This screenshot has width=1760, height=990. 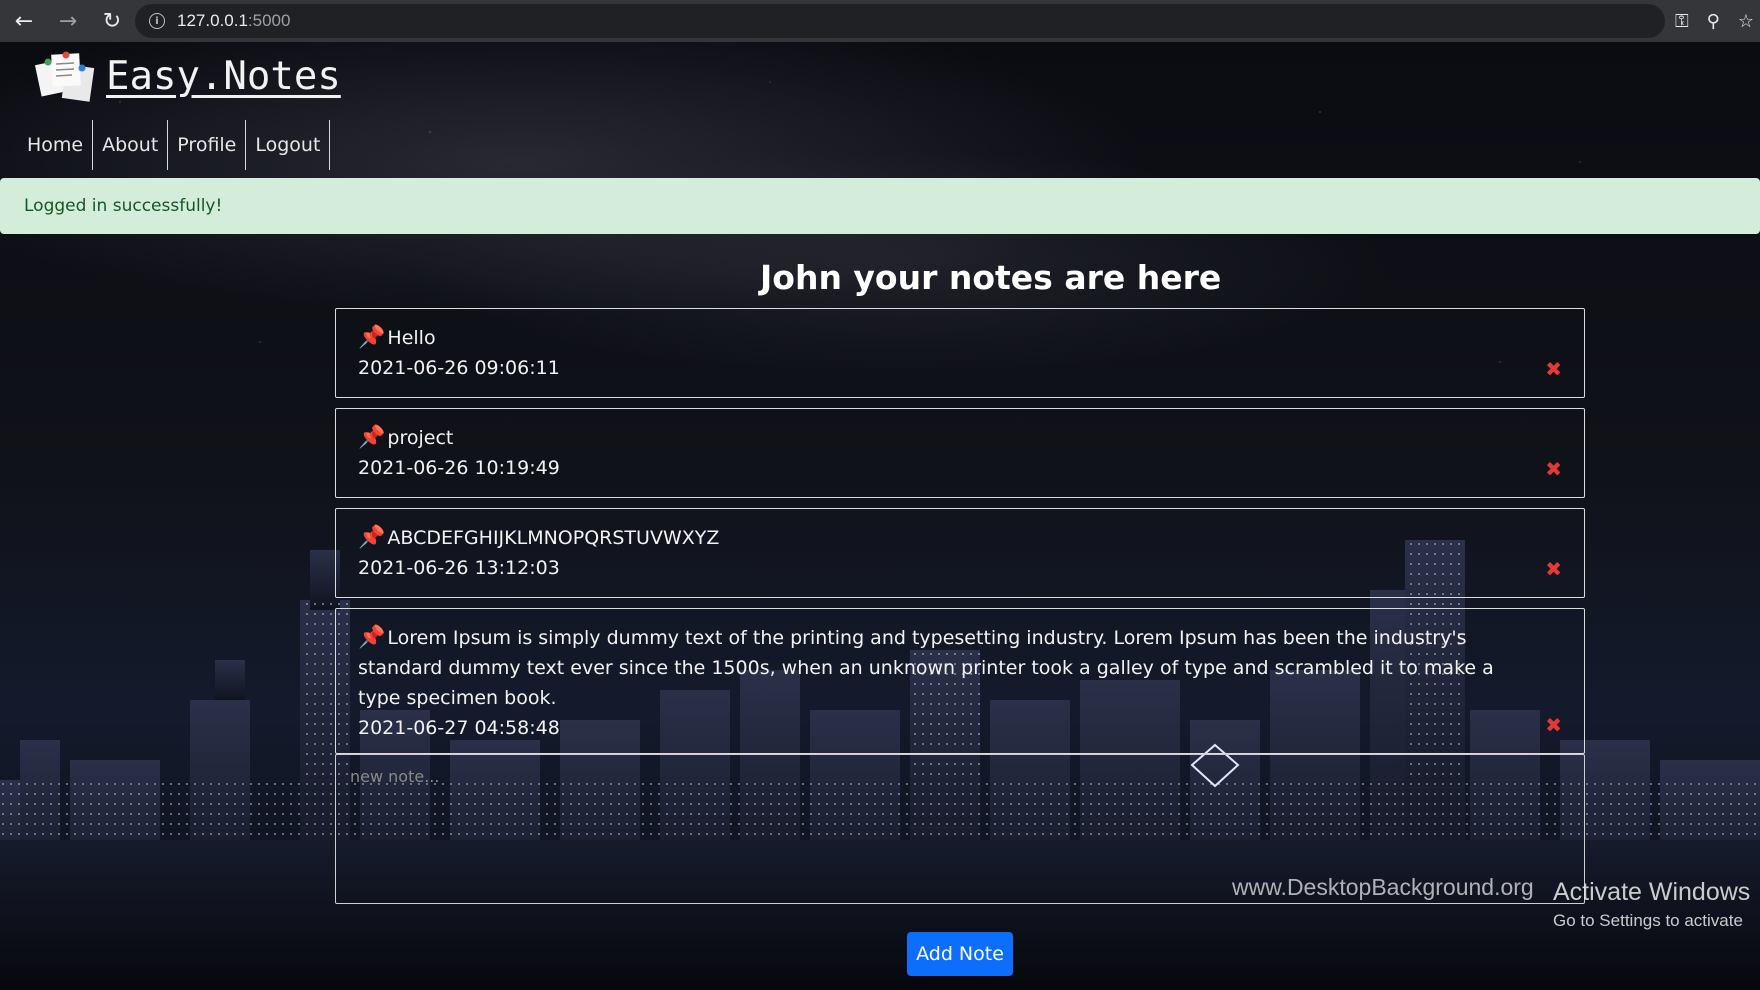 I want to click on alert-message: Logged in successfully!, so click(x=123, y=206).